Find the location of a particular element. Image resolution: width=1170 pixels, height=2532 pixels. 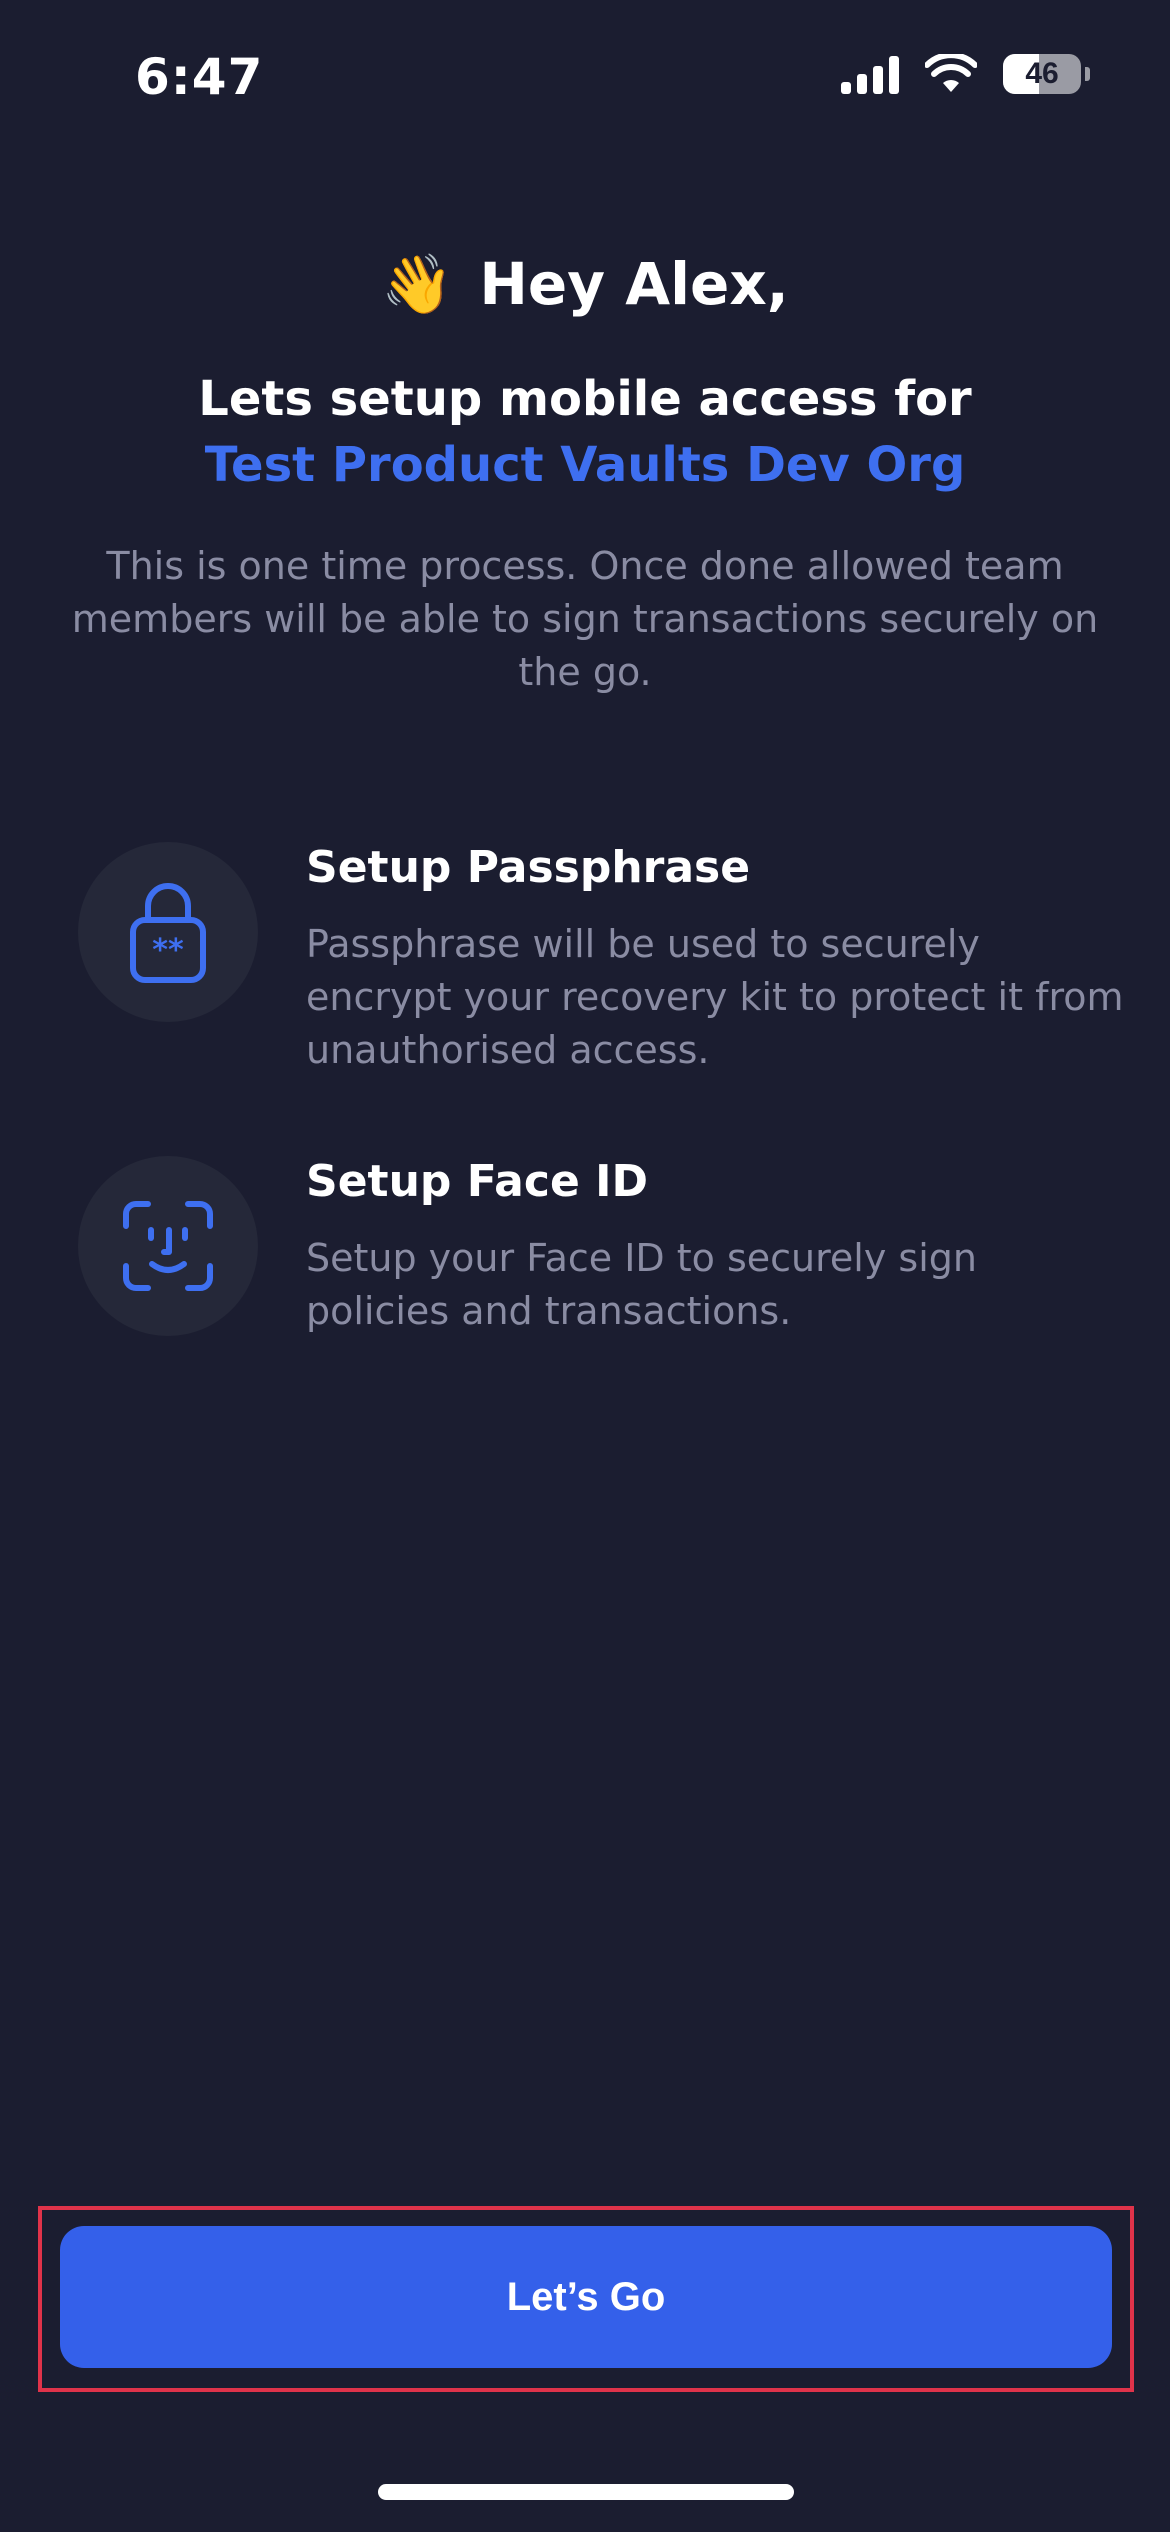

organization-name: Test Product Vaults Dev Org is located at coordinates (585, 465).